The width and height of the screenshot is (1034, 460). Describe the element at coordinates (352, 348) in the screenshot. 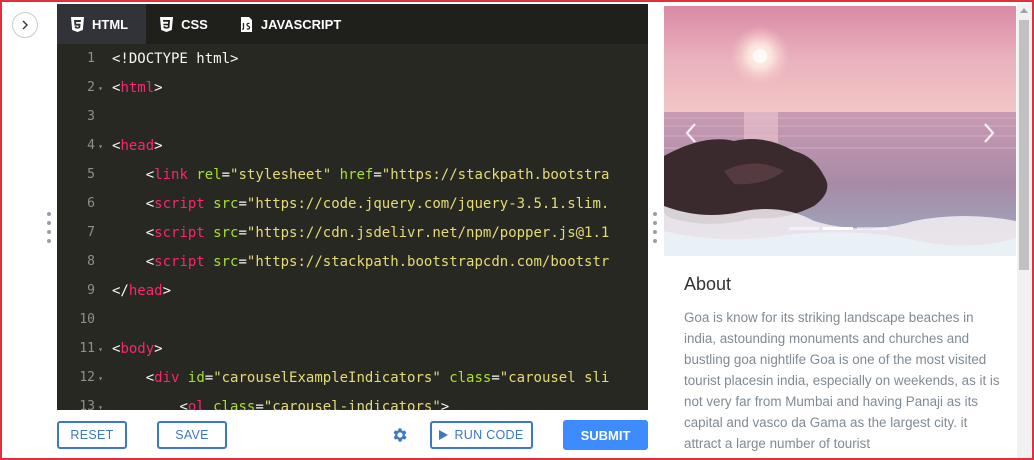

I see `code-line: 11 ▾ <body>` at that location.